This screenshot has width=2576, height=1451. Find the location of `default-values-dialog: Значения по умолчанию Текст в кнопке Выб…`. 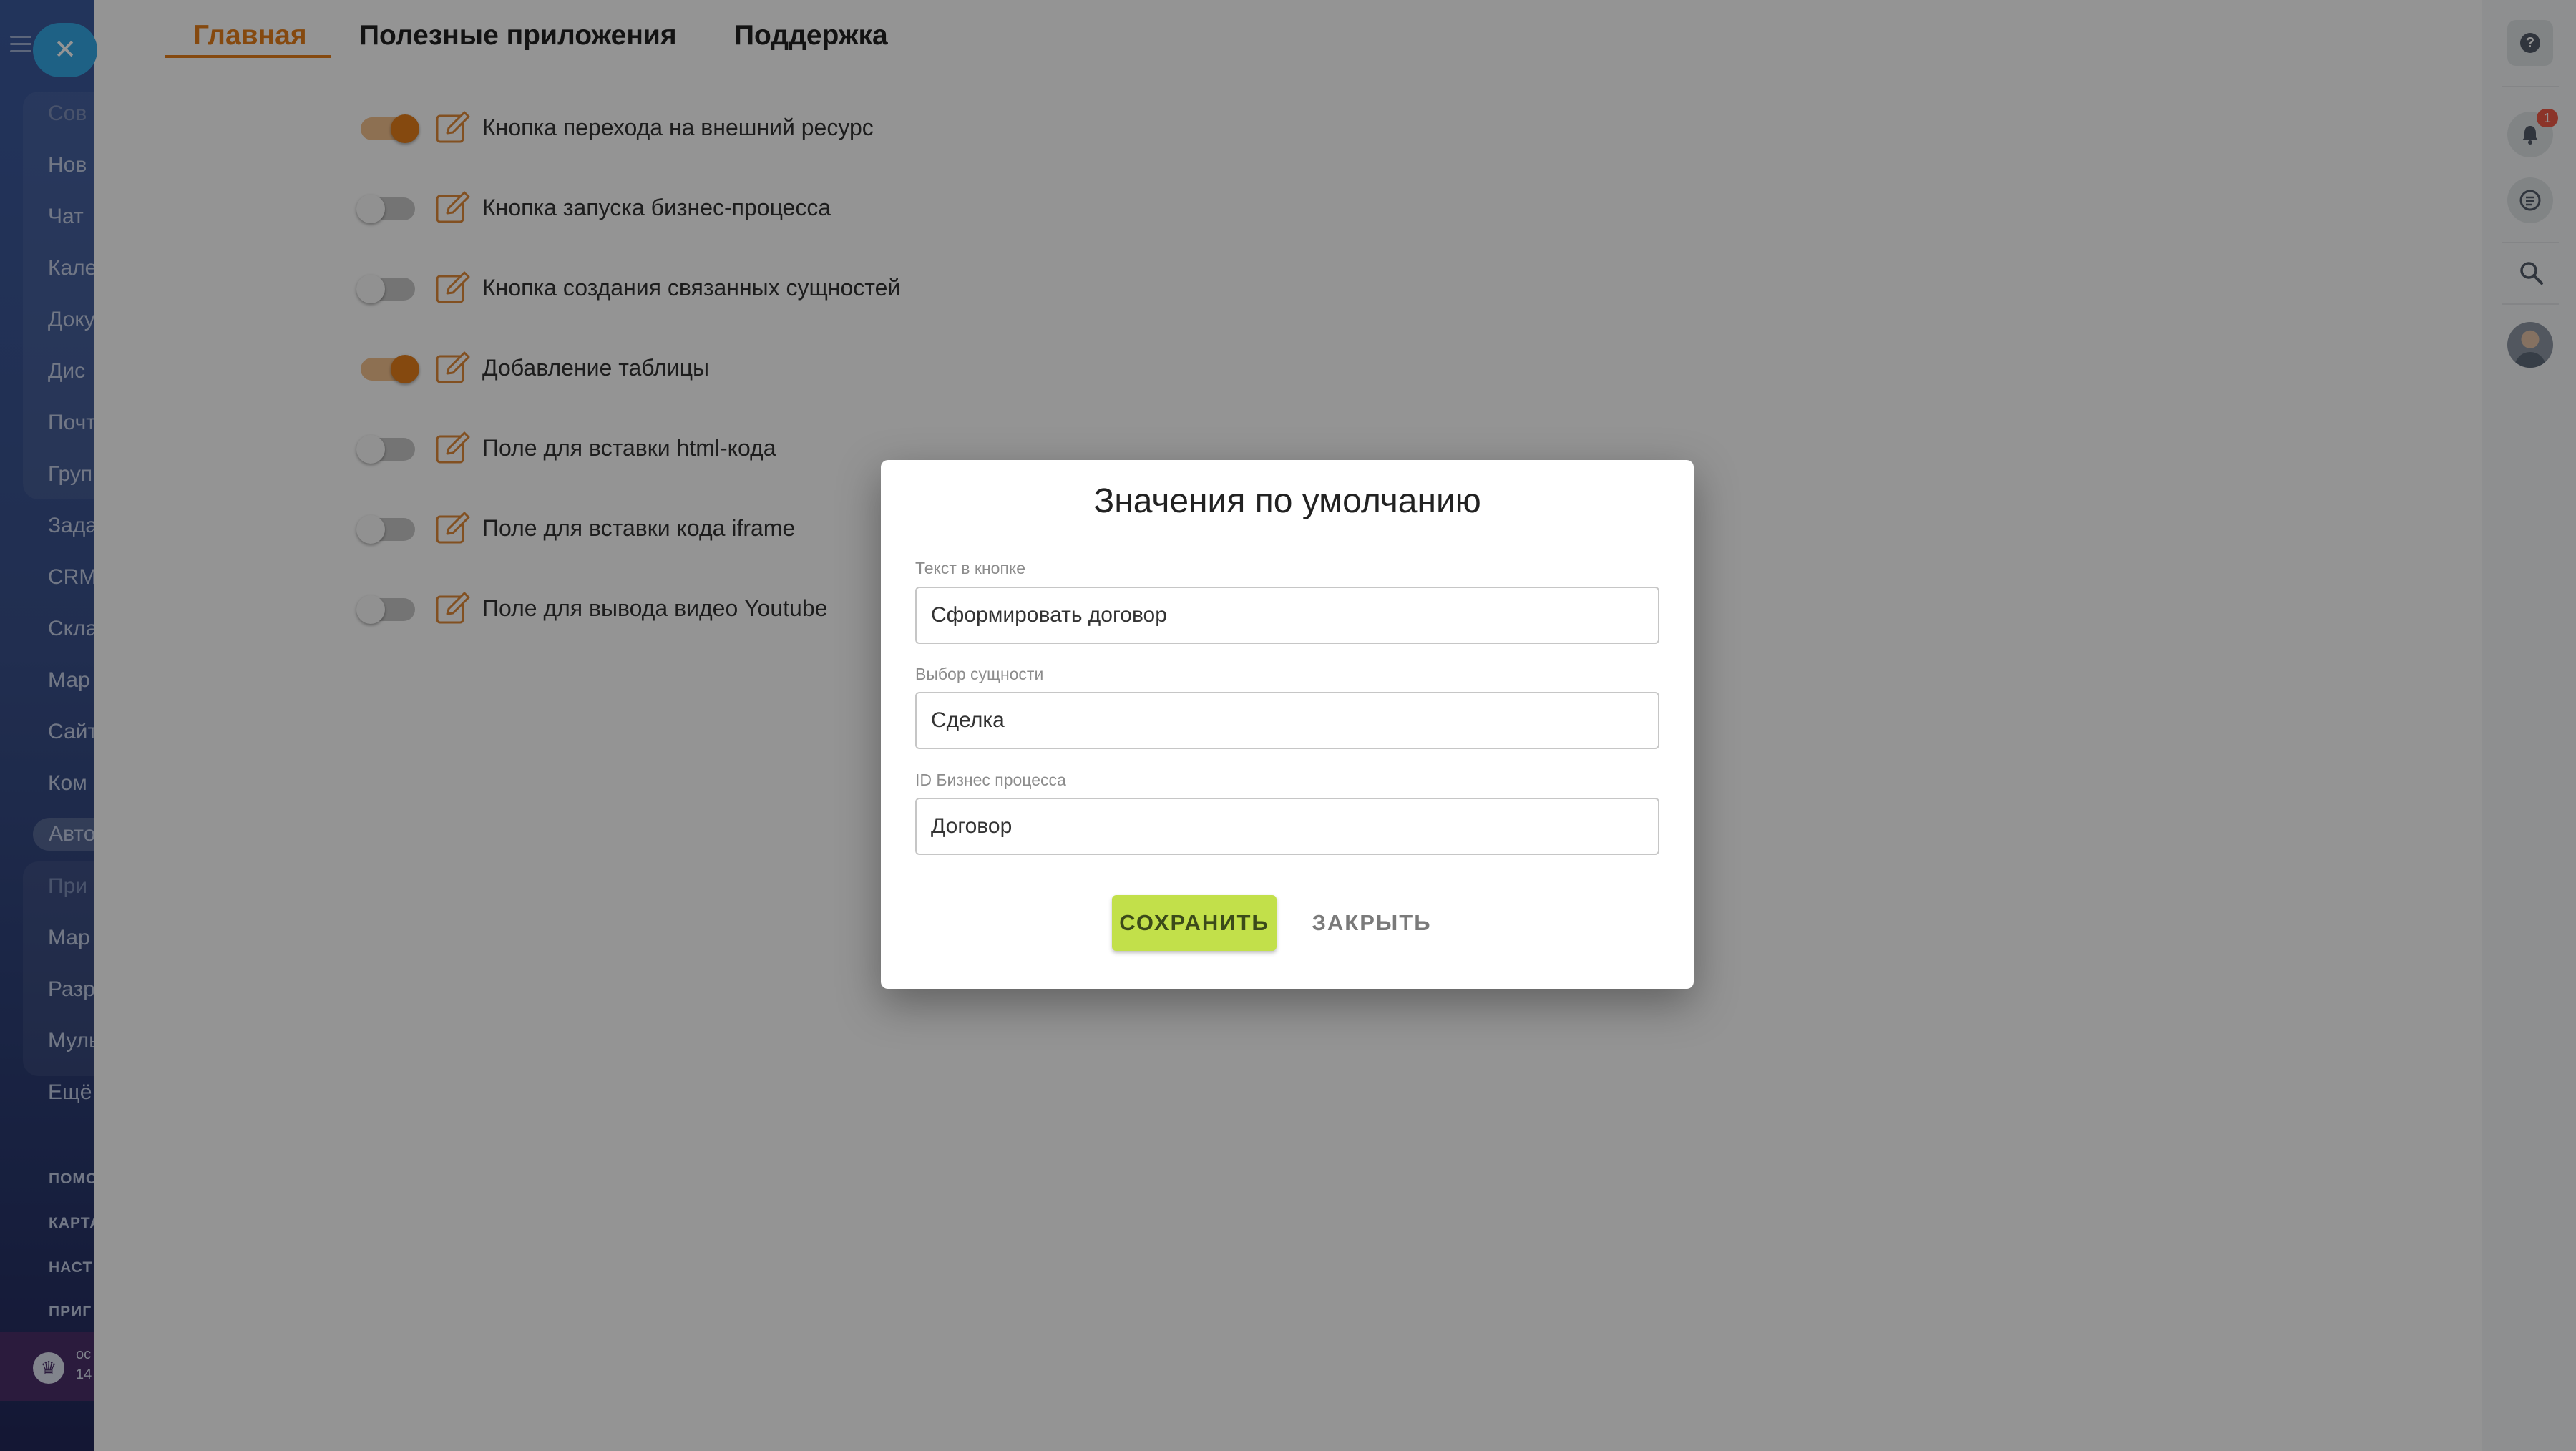

default-values-dialog: Значения по умолчанию Текст в кнопке Выб… is located at coordinates (1287, 725).